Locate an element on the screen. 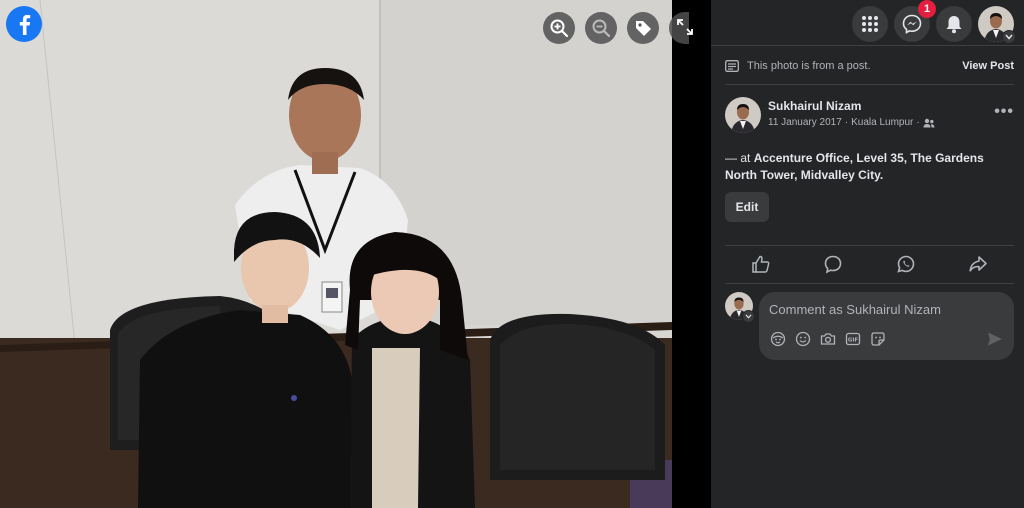  tag-icon is located at coordinates (643, 28).